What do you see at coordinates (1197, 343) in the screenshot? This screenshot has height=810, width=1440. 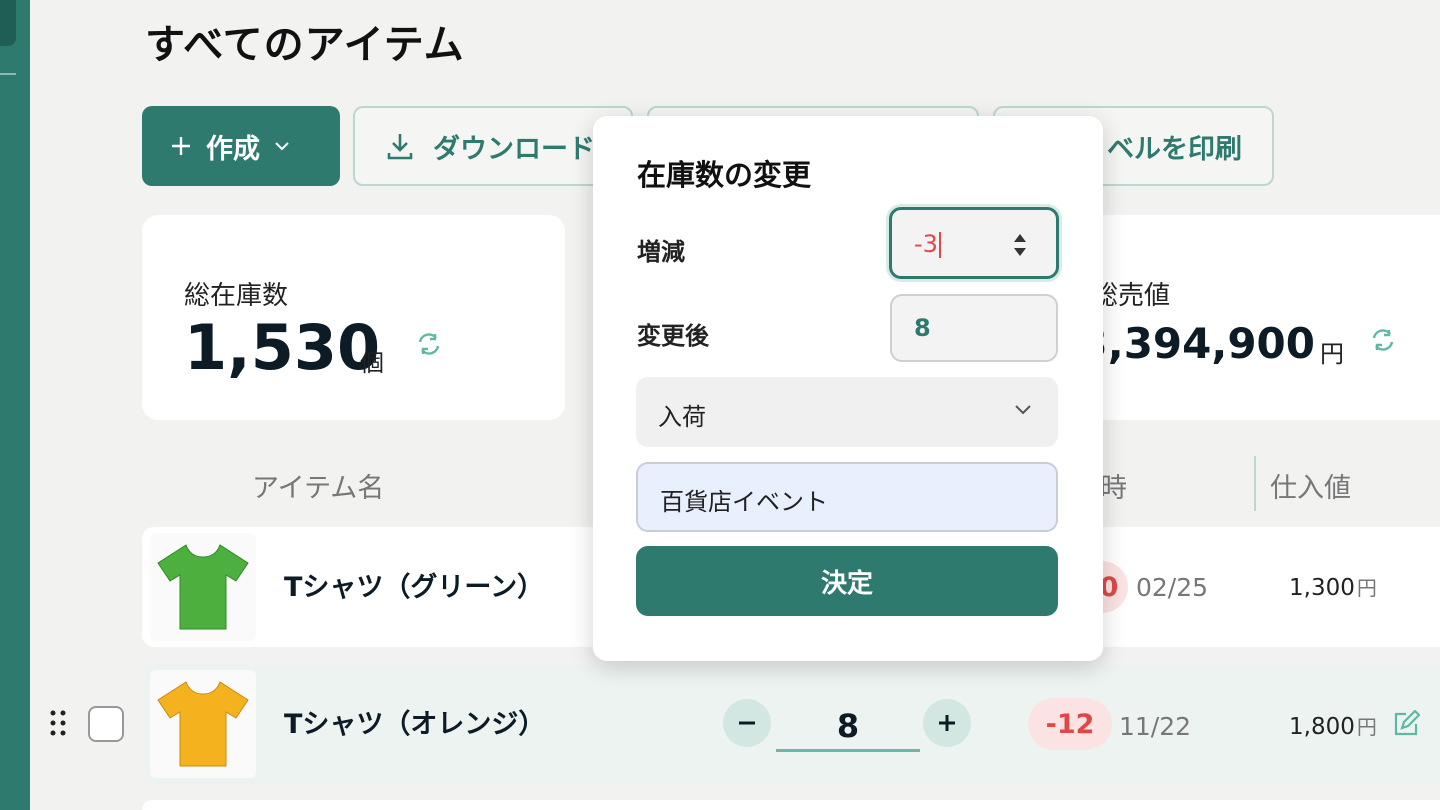 I see `total-sales-value: 23,394,900` at bounding box center [1197, 343].